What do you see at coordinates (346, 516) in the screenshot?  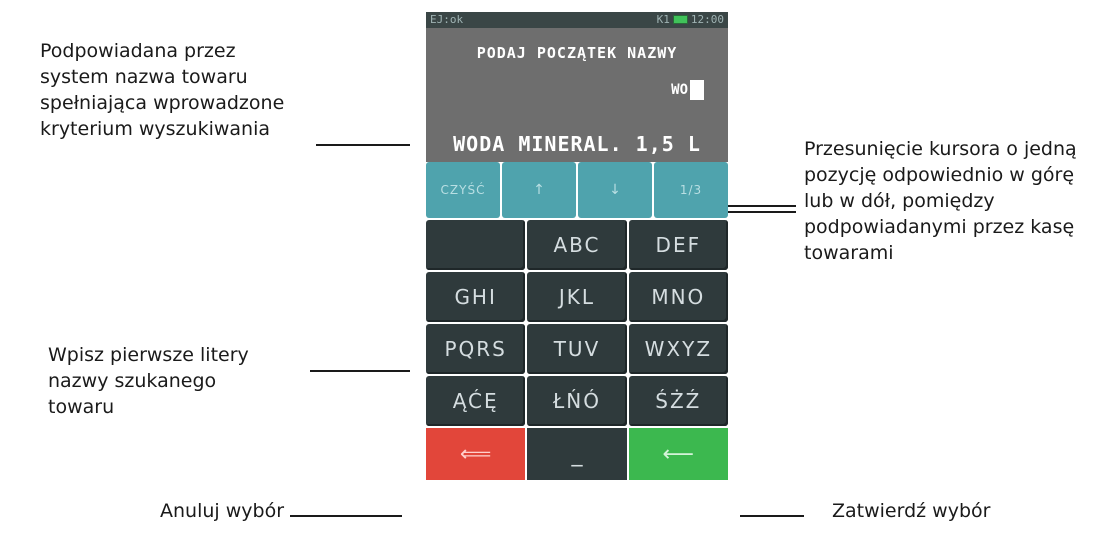 I see `pointer-line-cancel` at bounding box center [346, 516].